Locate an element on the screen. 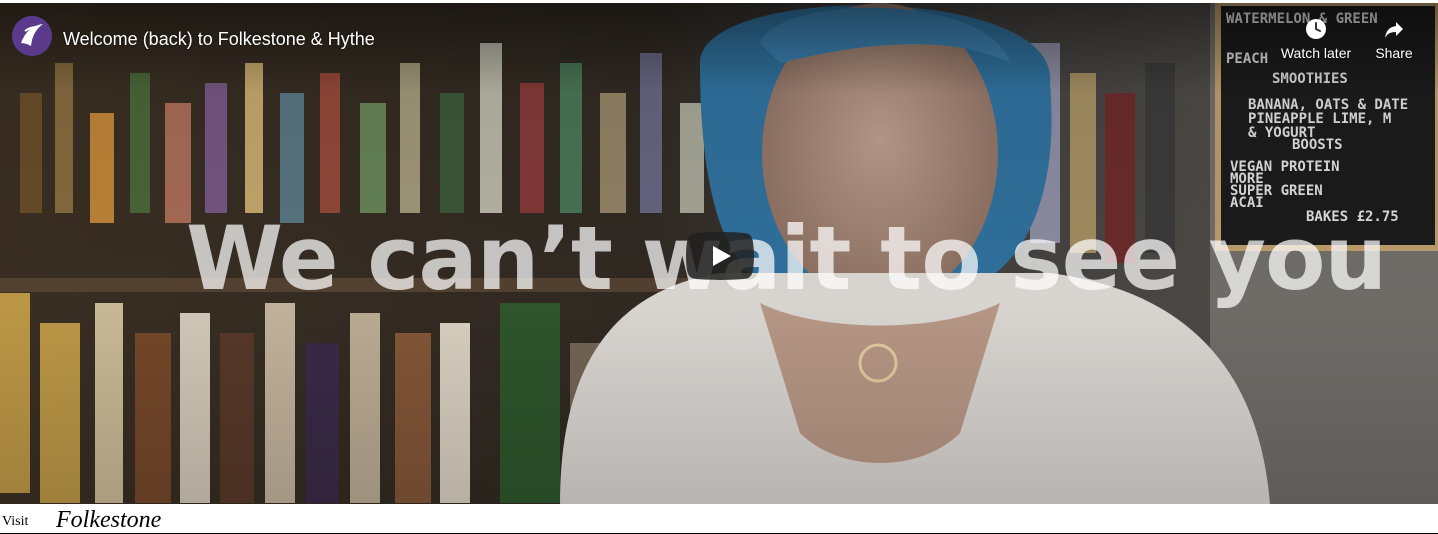 The width and height of the screenshot is (1438, 534). caption-visit: Visit is located at coordinates (15, 521).